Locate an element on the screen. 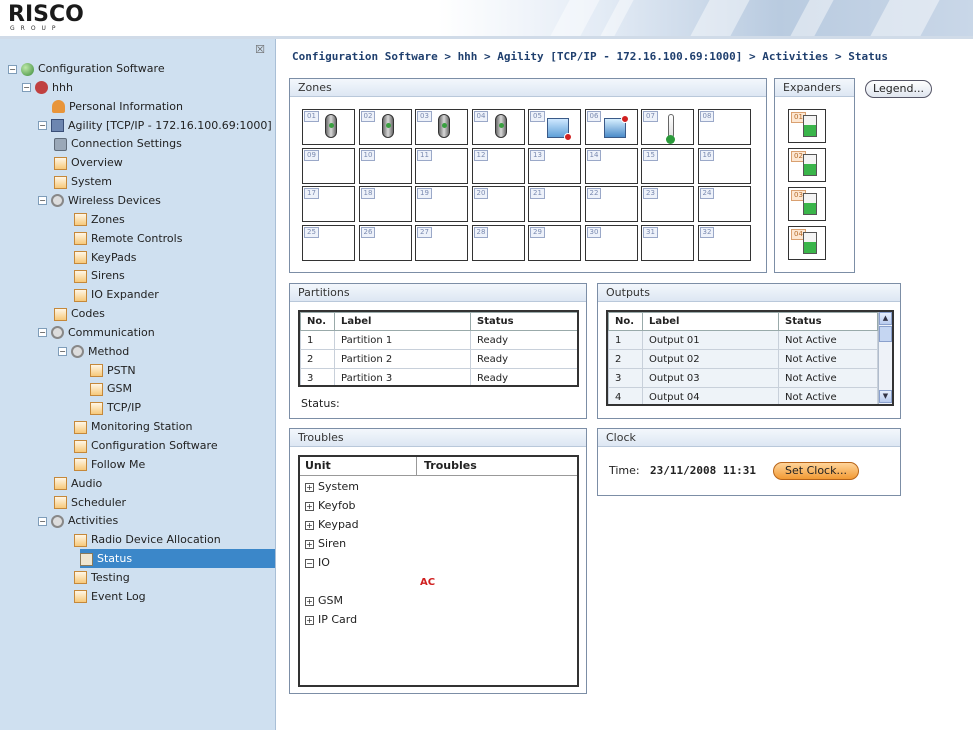 Image resolution: width=973 pixels, height=730 pixels. zone-cell: 30 is located at coordinates (611, 242).